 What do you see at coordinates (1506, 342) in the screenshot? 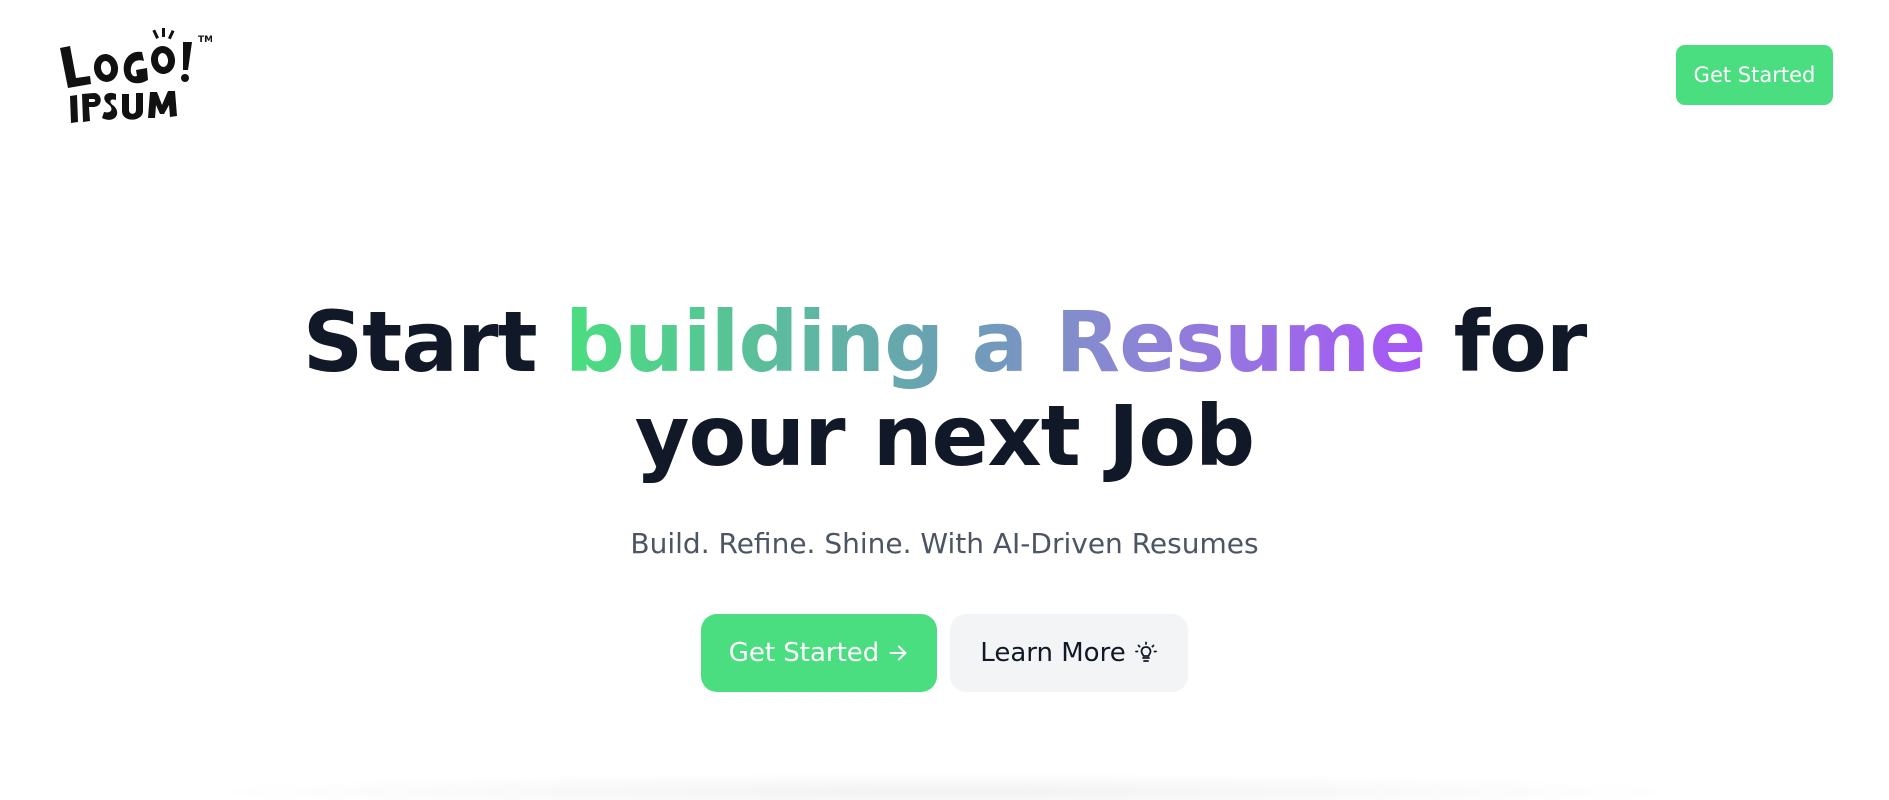
I see `hero-title-part2: for` at bounding box center [1506, 342].